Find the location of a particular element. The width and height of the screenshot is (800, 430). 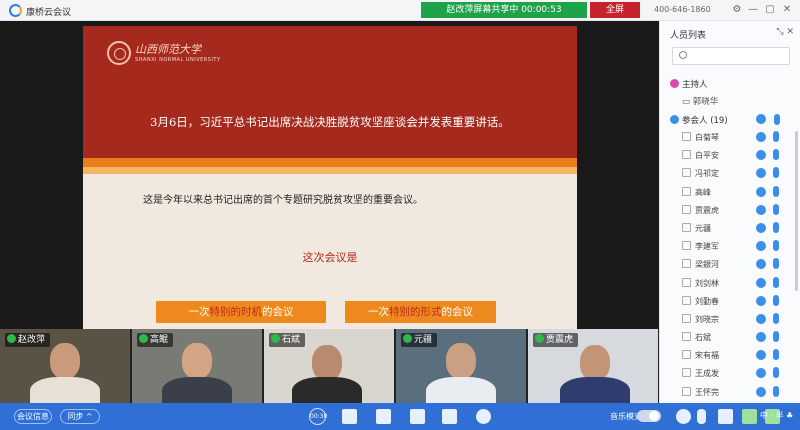

video-tile: 石斌 is located at coordinates (329, 366).